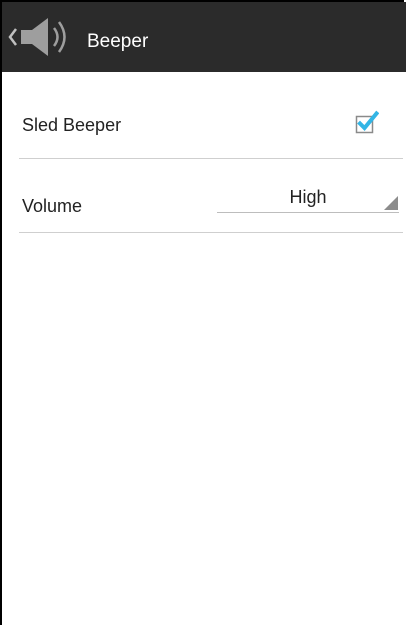 Image resolution: width=406 pixels, height=625 pixels. Describe the element at coordinates (118, 41) in the screenshot. I see `screen-title: Beeper` at that location.